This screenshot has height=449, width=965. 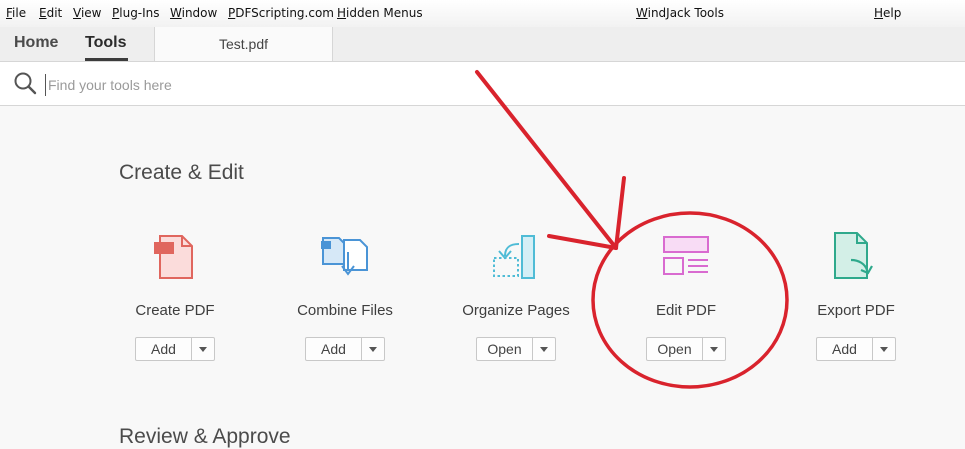 What do you see at coordinates (856, 256) in the screenshot?
I see `export-pdf-icon` at bounding box center [856, 256].